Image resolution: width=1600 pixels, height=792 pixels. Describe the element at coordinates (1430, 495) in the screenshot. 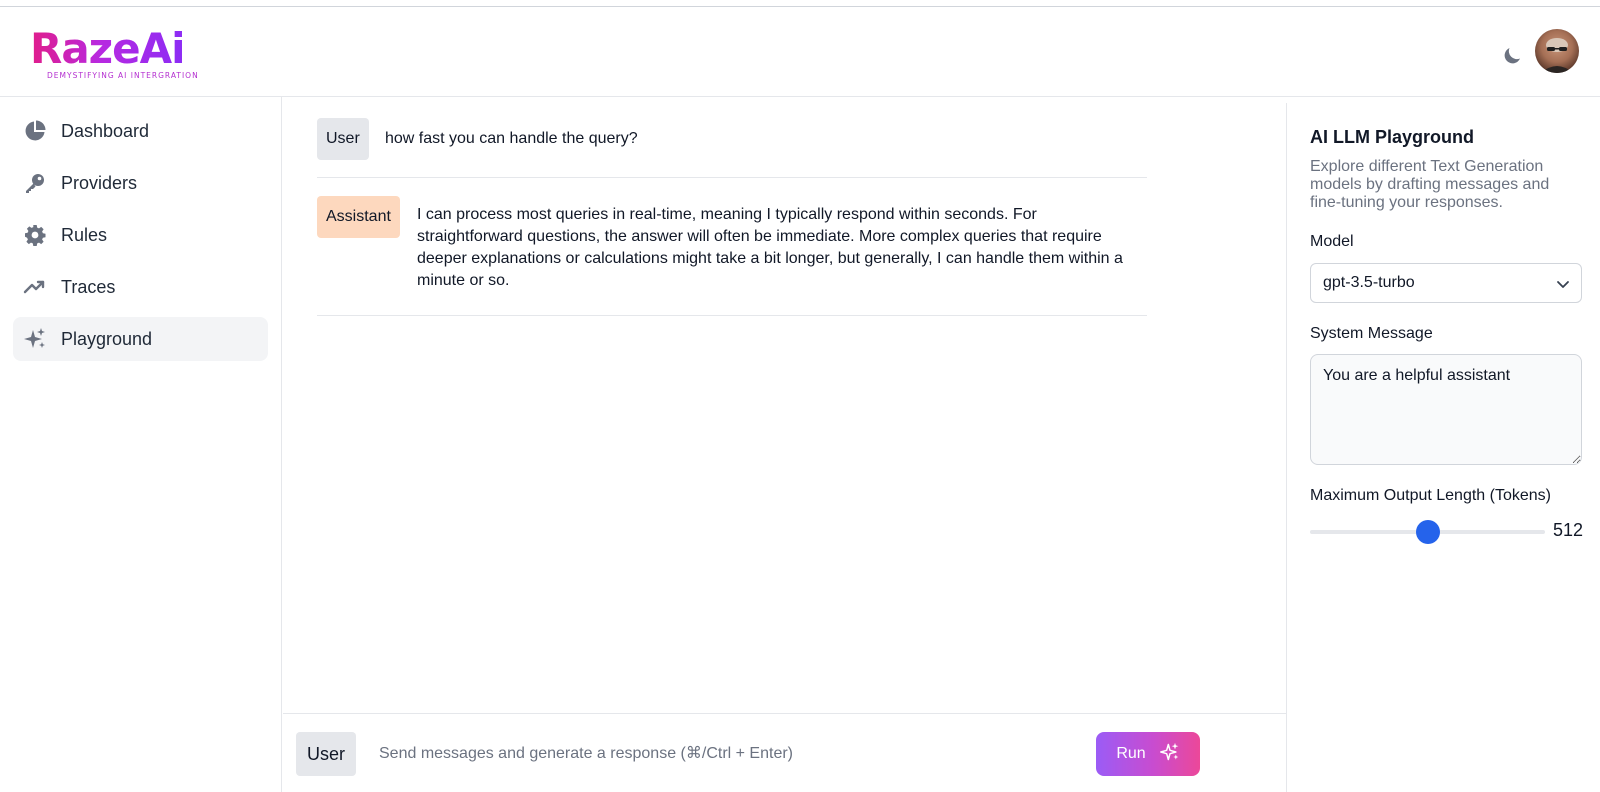

I see `max-tokens-label: Maximum Output Length (Tokens)` at that location.